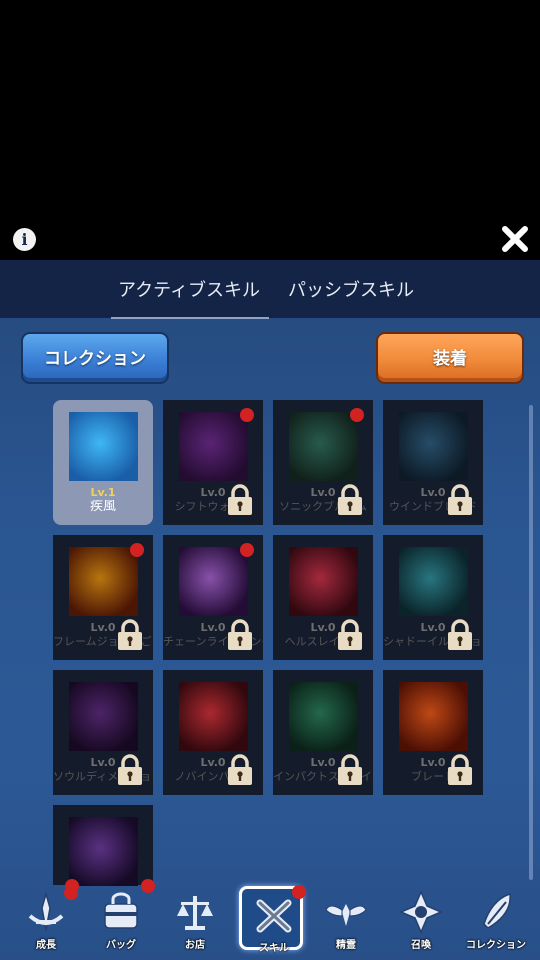 Image resolution: width=540 pixels, height=960 pixels. What do you see at coordinates (95, 358) in the screenshot?
I see `collection-button: コレクション` at bounding box center [95, 358].